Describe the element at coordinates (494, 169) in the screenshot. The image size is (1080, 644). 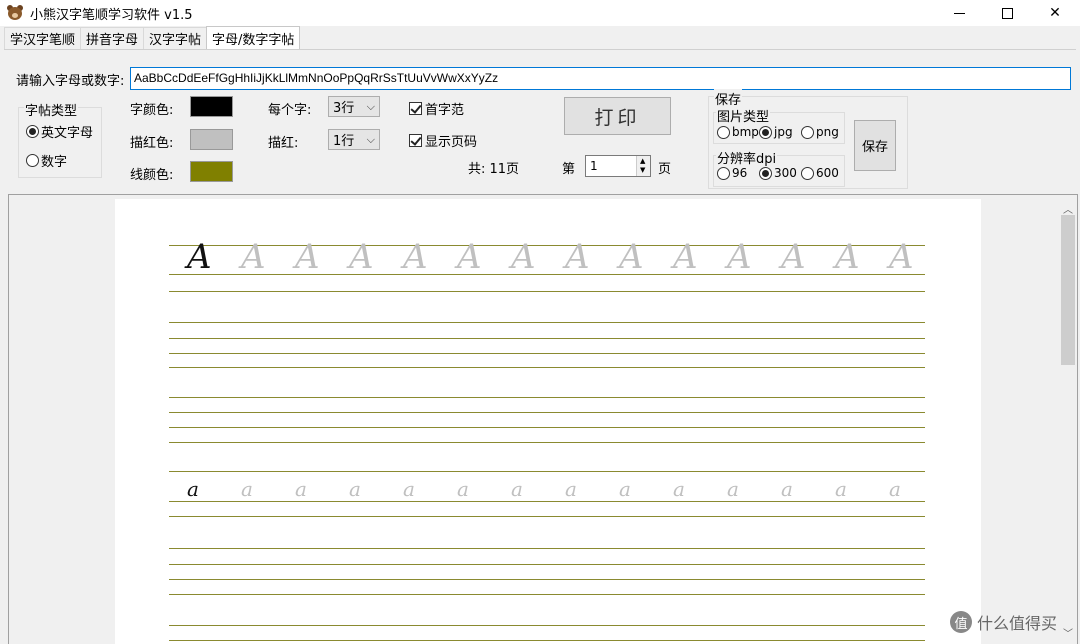
I see `total-pages: 共: 11页` at that location.